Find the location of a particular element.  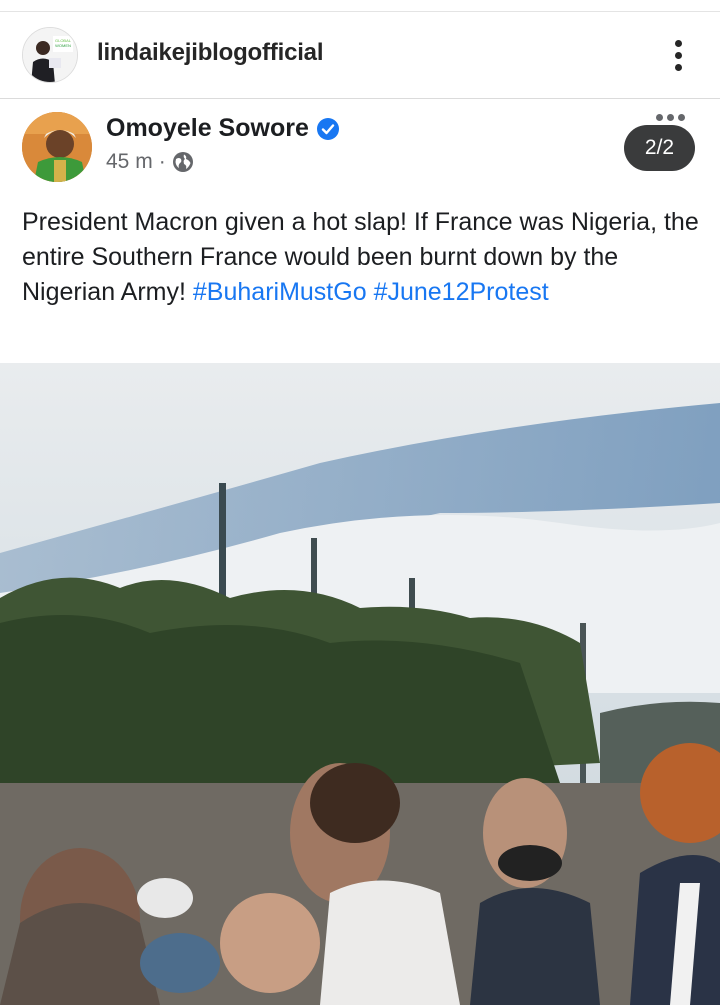

top-edge is located at coordinates (360, 6).